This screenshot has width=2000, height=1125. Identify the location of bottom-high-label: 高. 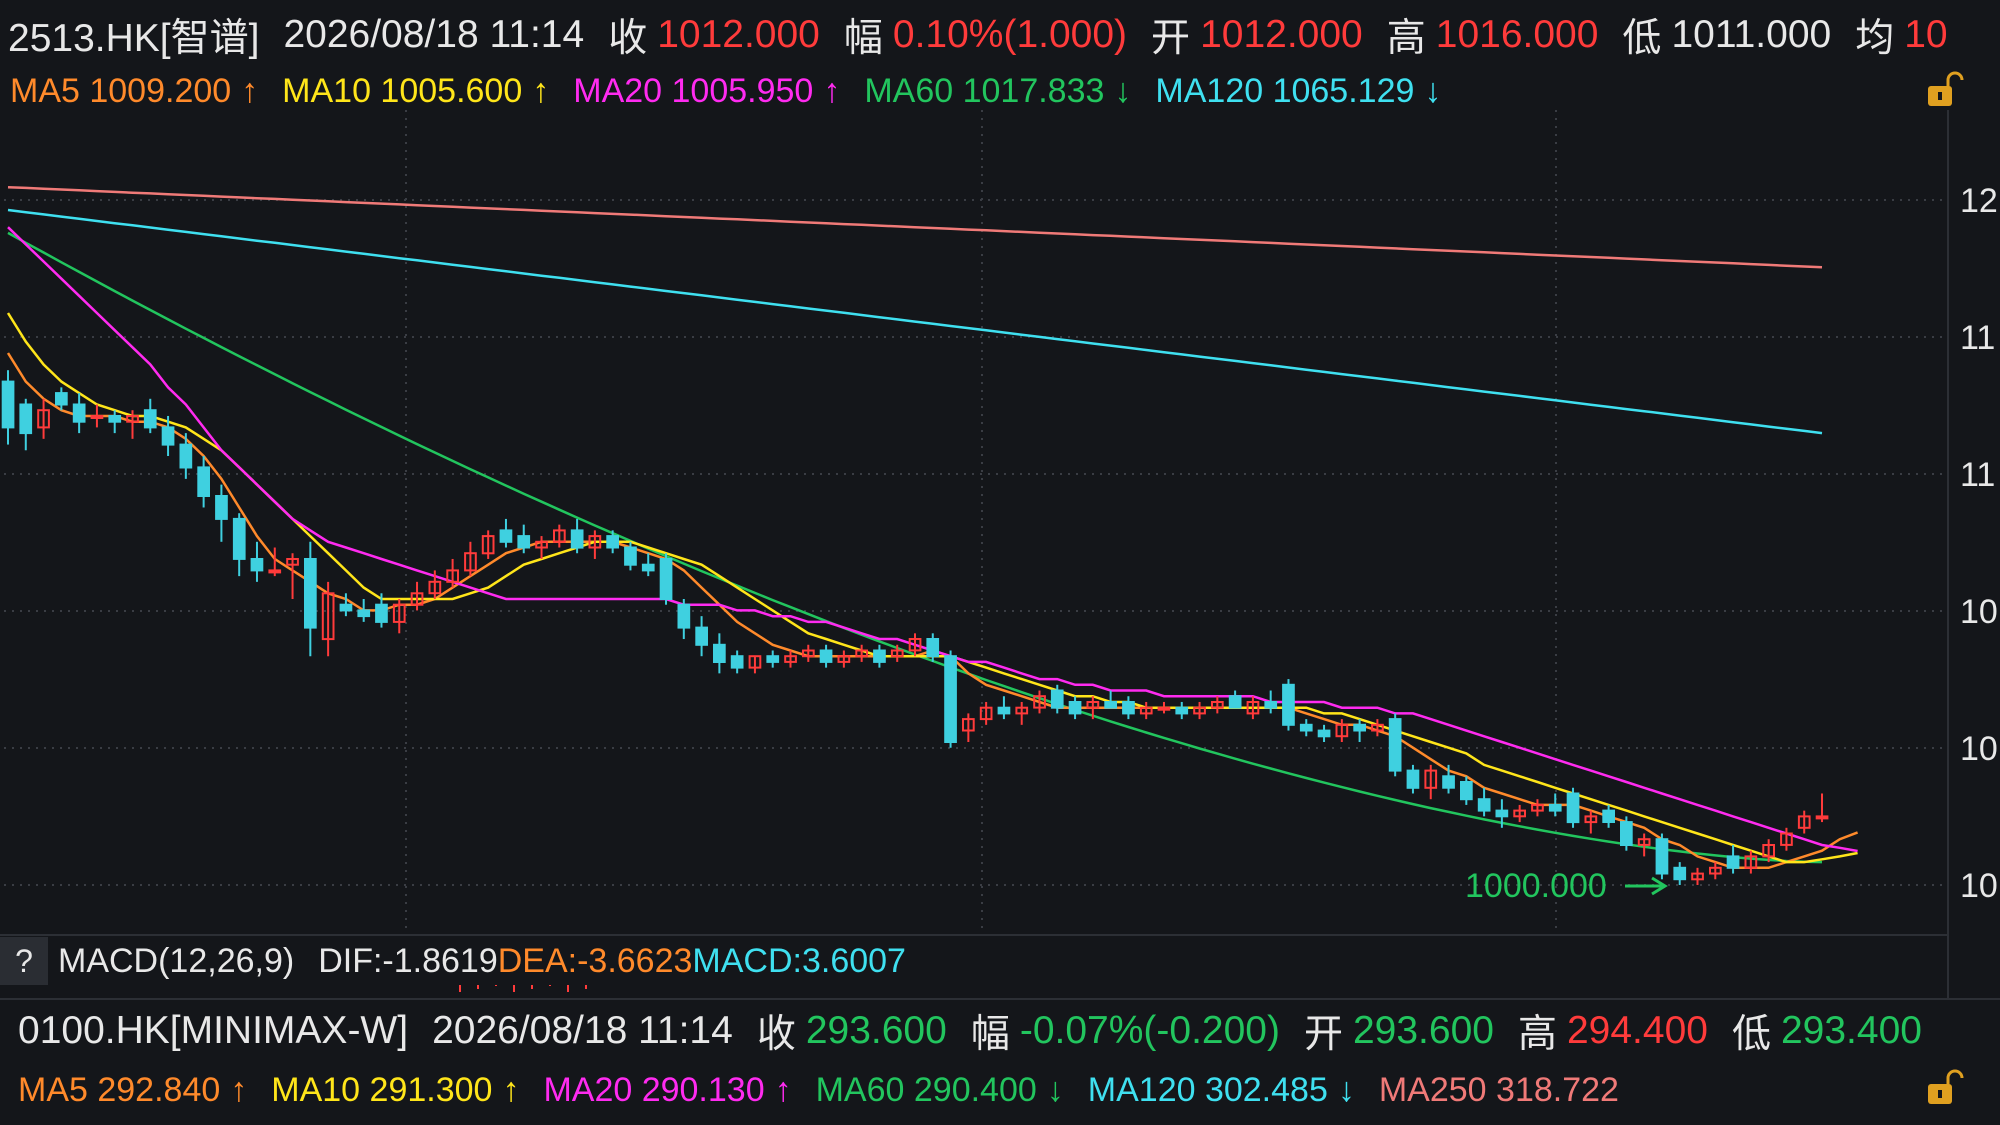
(1537, 1034).